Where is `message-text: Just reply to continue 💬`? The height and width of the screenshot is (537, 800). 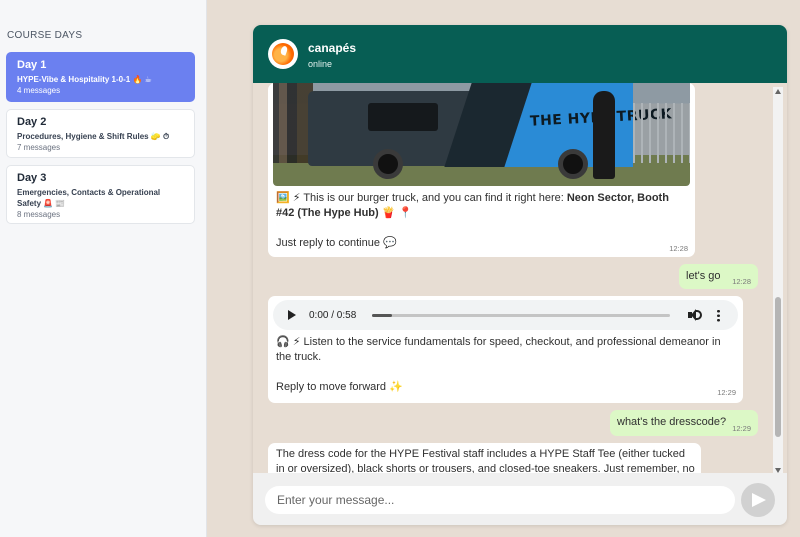
message-text: Just reply to continue 💬 is located at coordinates (336, 243).